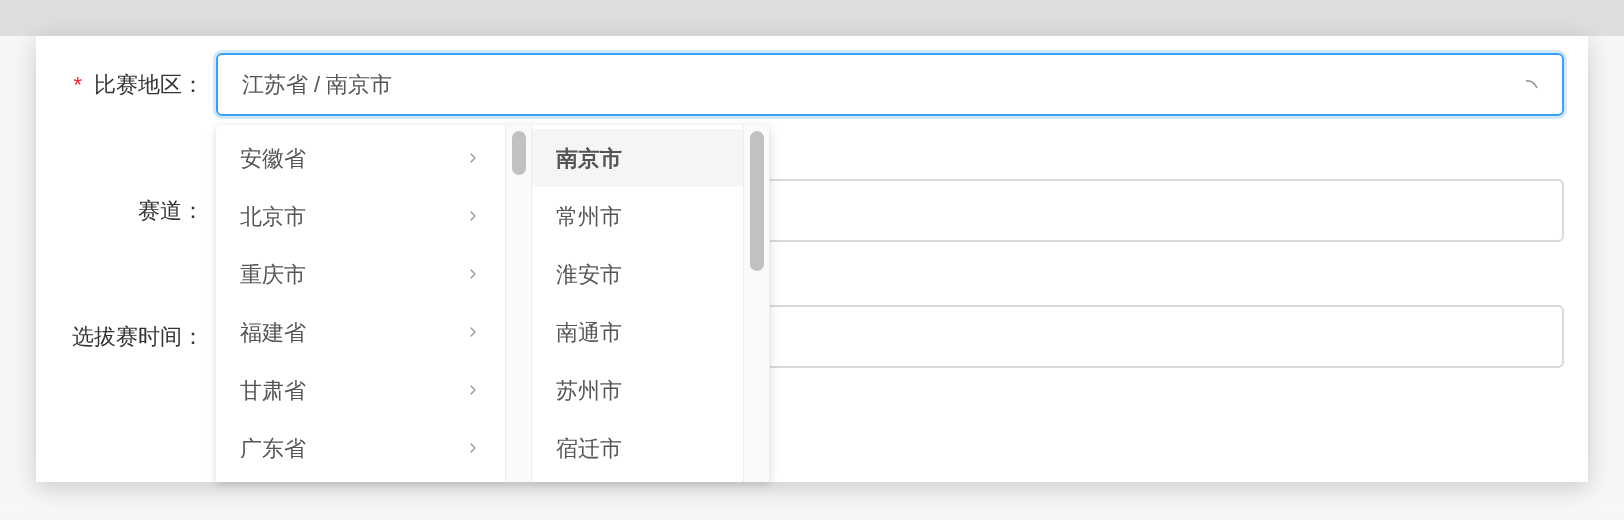 This screenshot has height=520, width=1624. Describe the element at coordinates (1531, 84) in the screenshot. I see `loading-spinner-icon` at that location.